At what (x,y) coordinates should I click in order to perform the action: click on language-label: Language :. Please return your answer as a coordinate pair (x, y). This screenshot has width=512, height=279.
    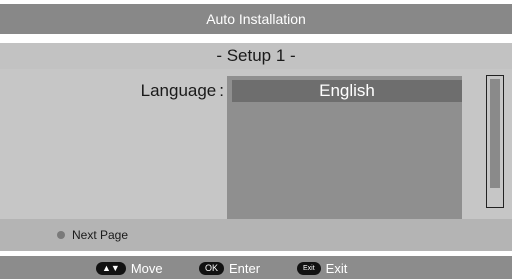
    Looking at the image, I should click on (162, 91).